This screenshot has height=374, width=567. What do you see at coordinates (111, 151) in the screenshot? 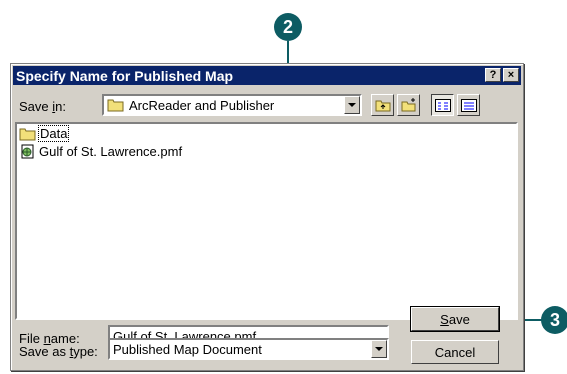
I see `list-item-label: Gulf of St. Lawrence.pmf` at bounding box center [111, 151].